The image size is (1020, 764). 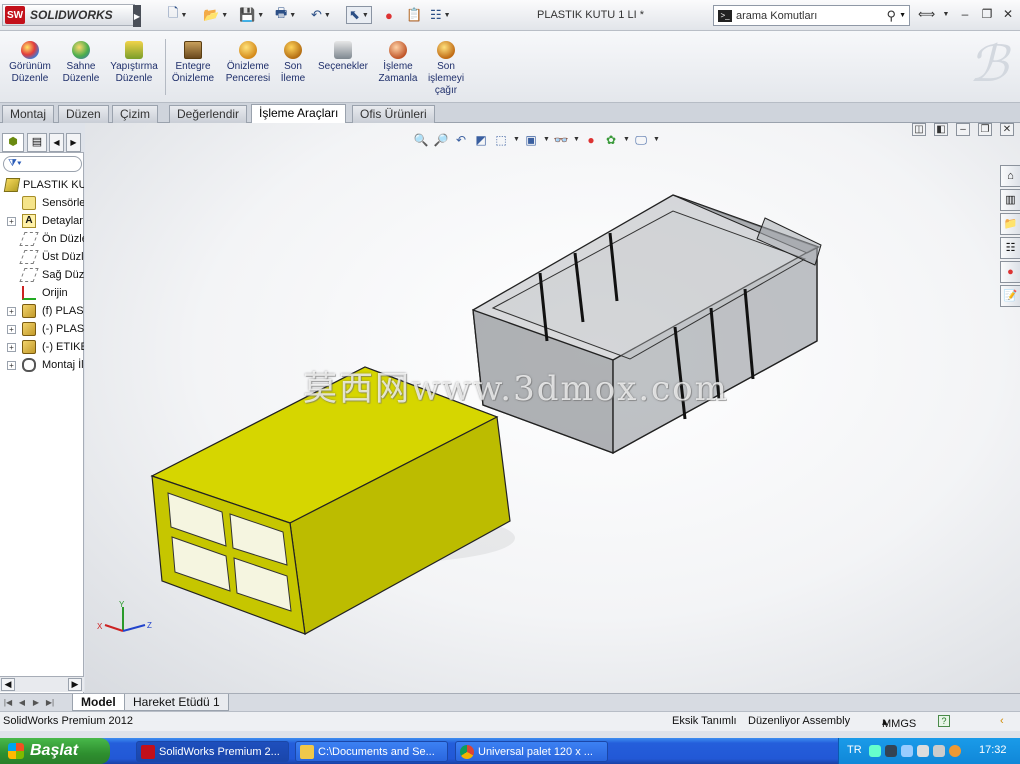 What do you see at coordinates (892, 16) in the screenshot?
I see `search-icon: ⚲` at bounding box center [892, 16].